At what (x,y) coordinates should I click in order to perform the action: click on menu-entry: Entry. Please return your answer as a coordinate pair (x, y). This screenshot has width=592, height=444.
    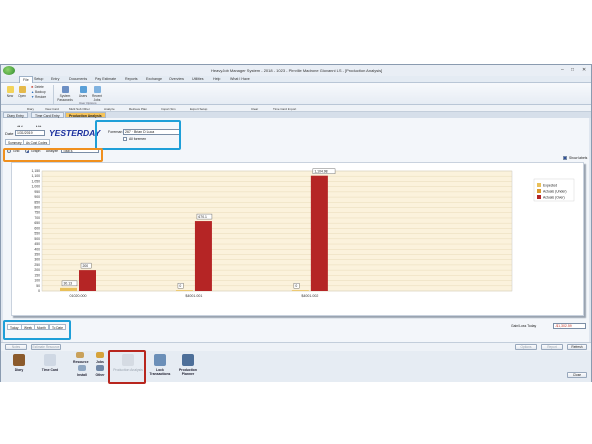
    Looking at the image, I should click on (55, 79).